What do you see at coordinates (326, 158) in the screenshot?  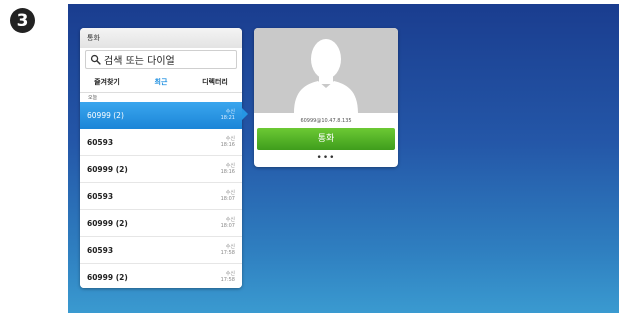 I see `more-options-icon: •••` at bounding box center [326, 158].